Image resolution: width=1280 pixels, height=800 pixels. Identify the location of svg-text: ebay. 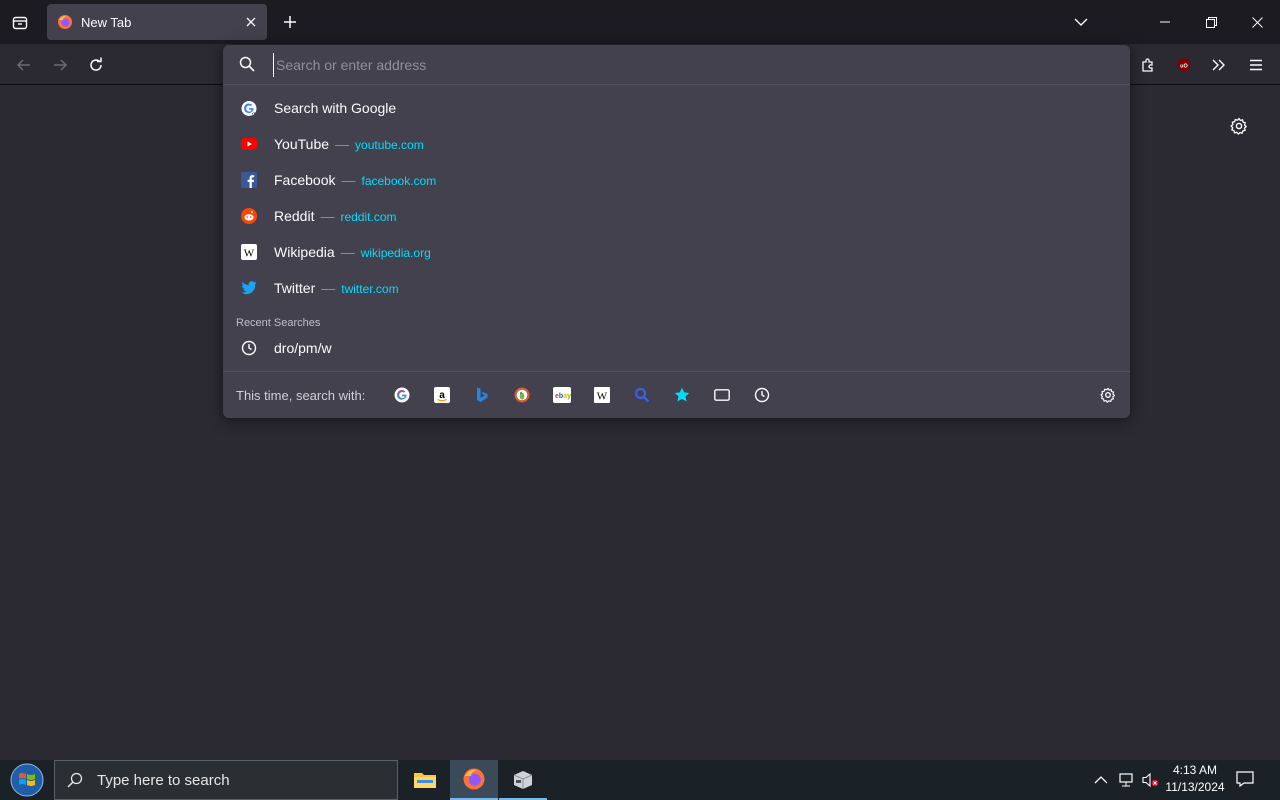
(563, 396).